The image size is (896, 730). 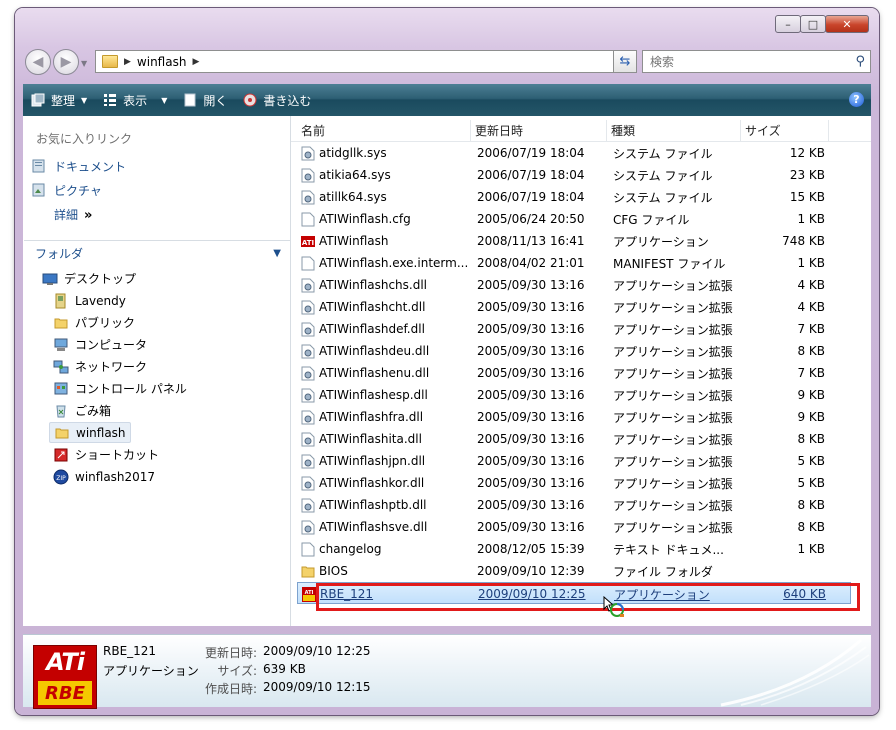 I want to click on logo-rbe-text: RBE, so click(x=65, y=693).